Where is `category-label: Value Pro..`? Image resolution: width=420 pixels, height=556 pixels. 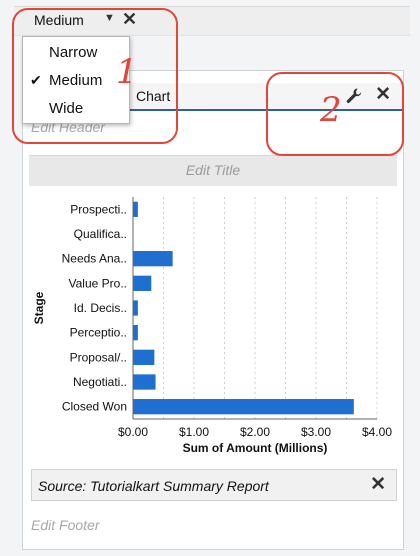 category-label: Value Pro.. is located at coordinates (98, 283).